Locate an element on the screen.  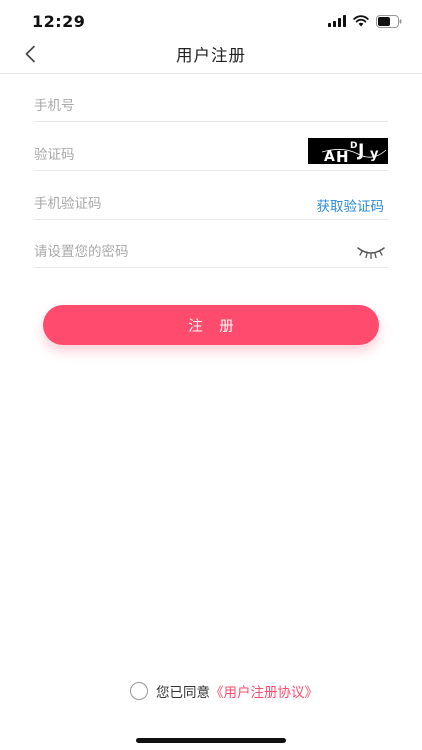
captcha-input is located at coordinates (159, 155).